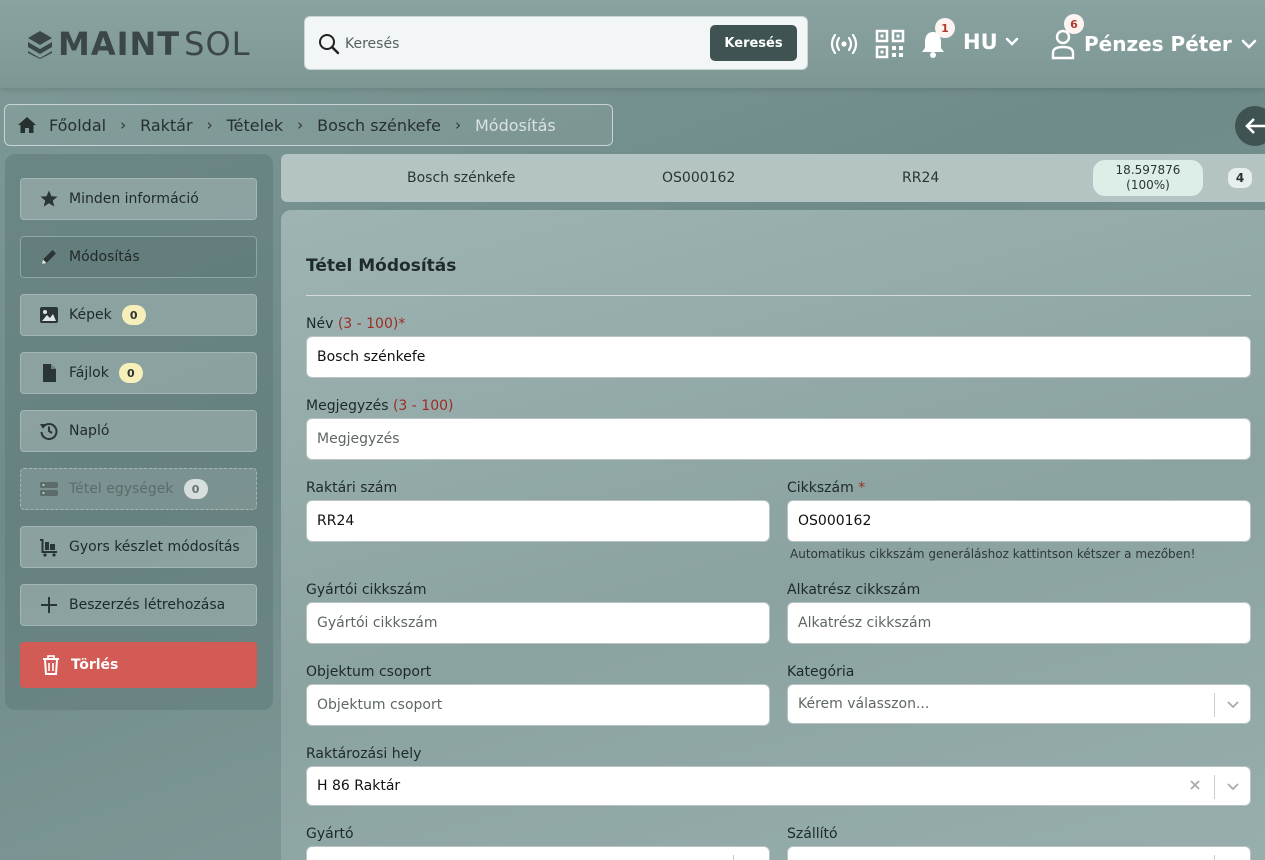  I want to click on storage-icon, so click(49, 489).